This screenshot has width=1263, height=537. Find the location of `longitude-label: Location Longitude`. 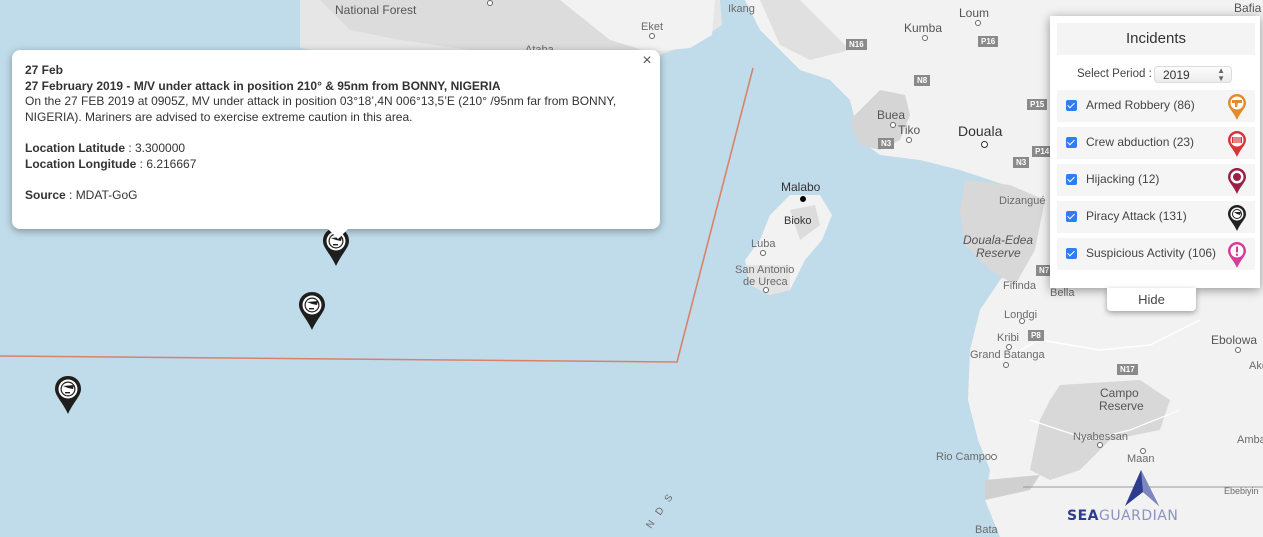

longitude-label: Location Longitude is located at coordinates (81, 163).